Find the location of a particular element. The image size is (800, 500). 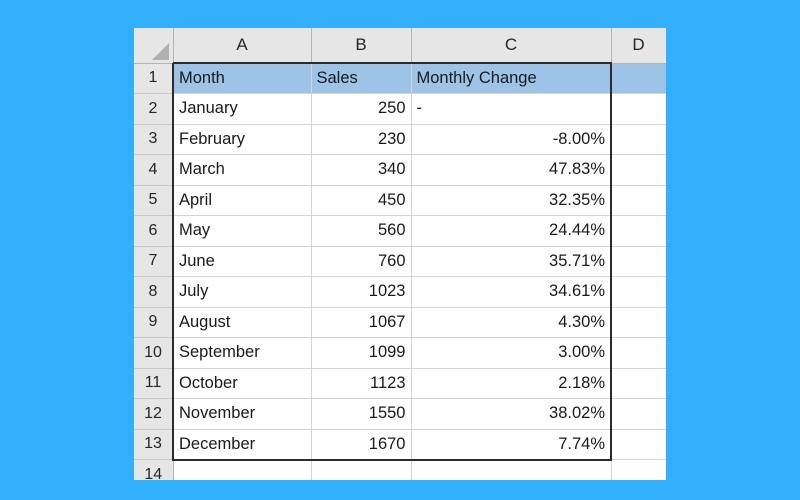

column-header-d: D is located at coordinates (638, 46).